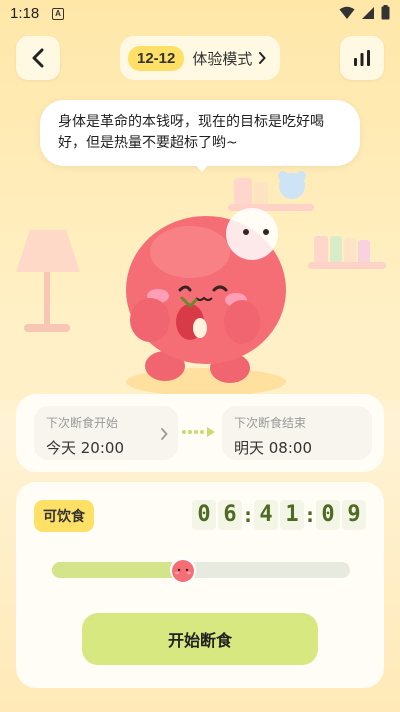 Image resolution: width=400 pixels, height=712 pixels. Describe the element at coordinates (222, 58) in the screenshot. I see `mode-label: 体验模式` at that location.